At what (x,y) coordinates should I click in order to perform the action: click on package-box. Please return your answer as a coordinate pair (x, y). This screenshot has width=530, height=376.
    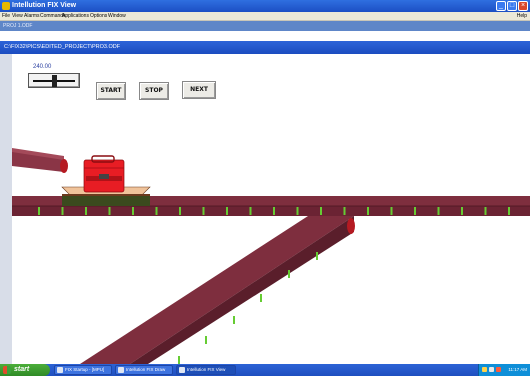
    Looking at the image, I should click on (104, 174).